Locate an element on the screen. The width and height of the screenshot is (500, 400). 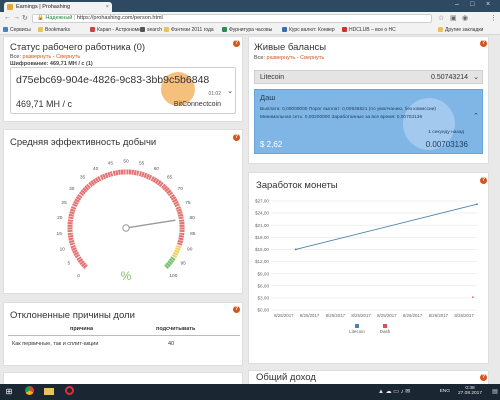
close-tab-icon: × is located at coordinates (107, 7).